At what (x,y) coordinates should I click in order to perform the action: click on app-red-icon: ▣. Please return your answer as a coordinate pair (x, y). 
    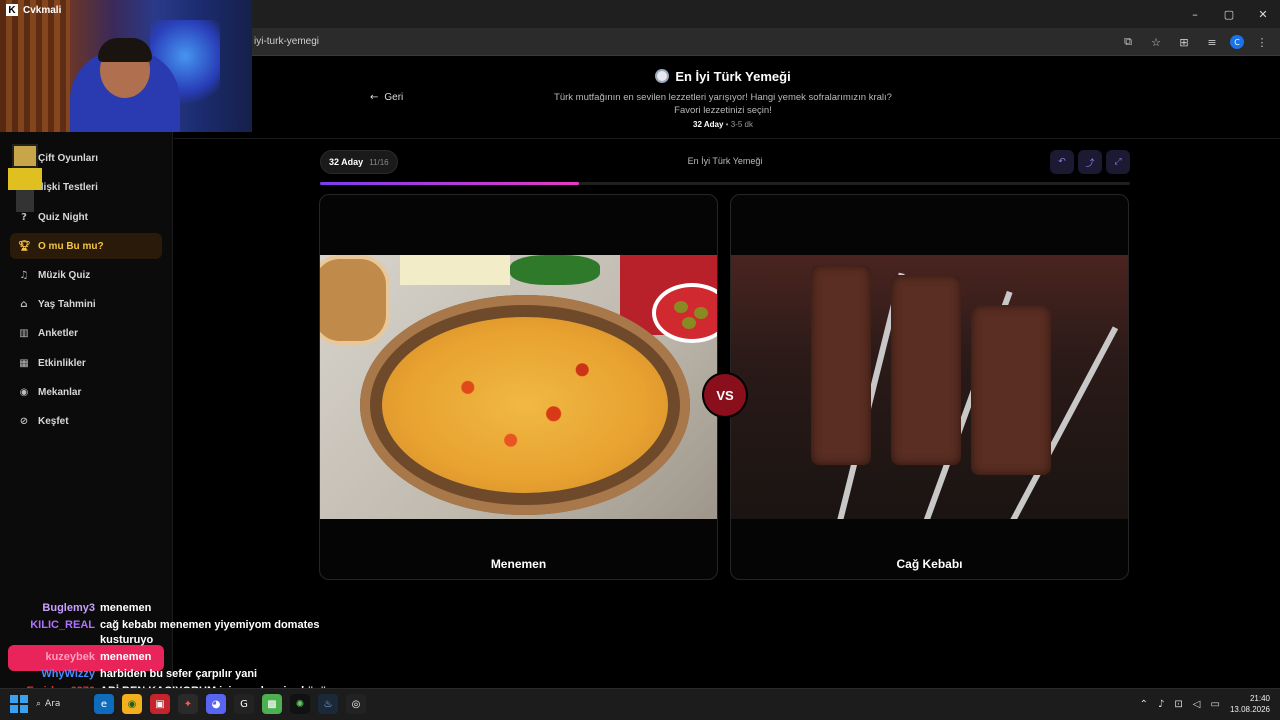
    Looking at the image, I should click on (160, 704).